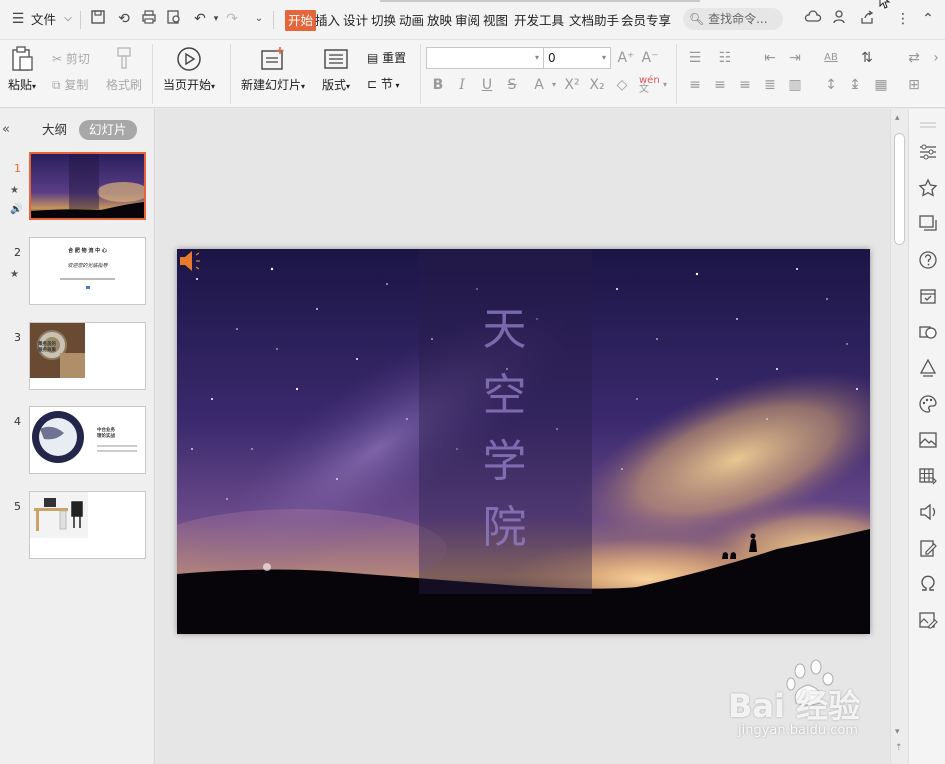  I want to click on paragraph-spacing-icon: ↨, so click(855, 85).